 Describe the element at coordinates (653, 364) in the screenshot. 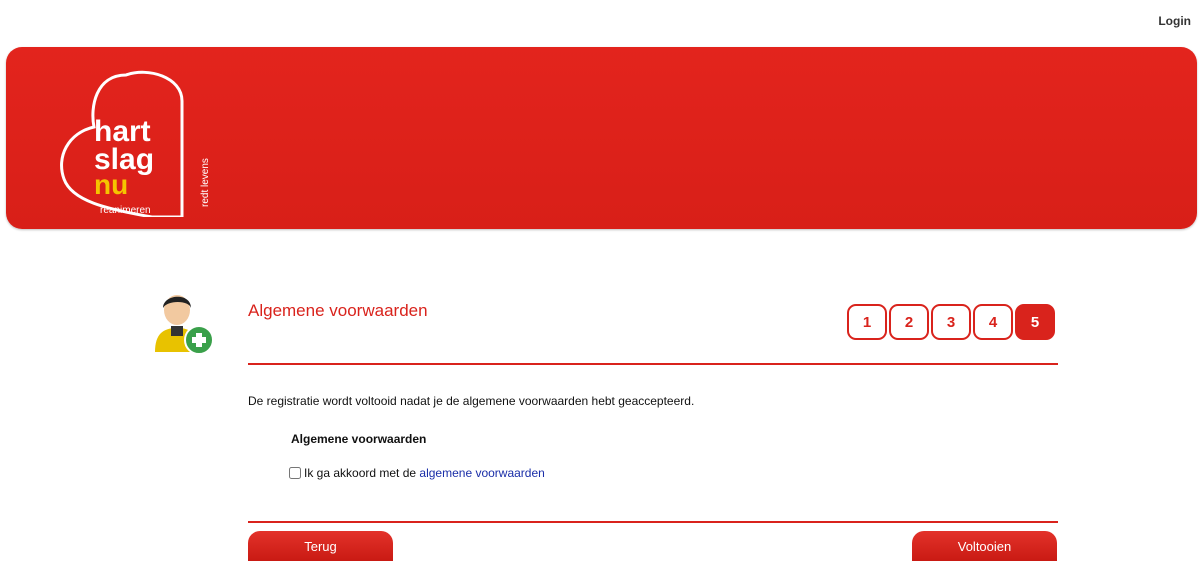

I see `divider-top` at that location.